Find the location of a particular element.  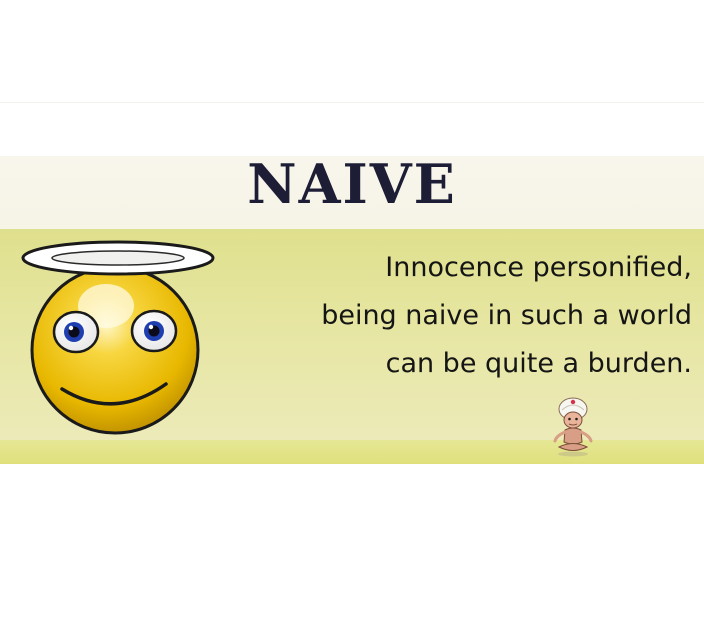

right-eye is located at coordinates (154, 331).